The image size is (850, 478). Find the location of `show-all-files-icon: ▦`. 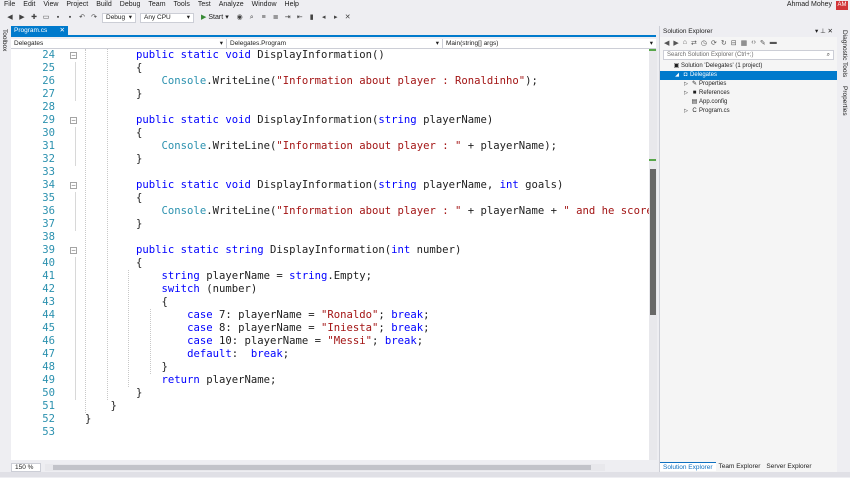

show-all-files-icon: ▦ is located at coordinates (744, 43).